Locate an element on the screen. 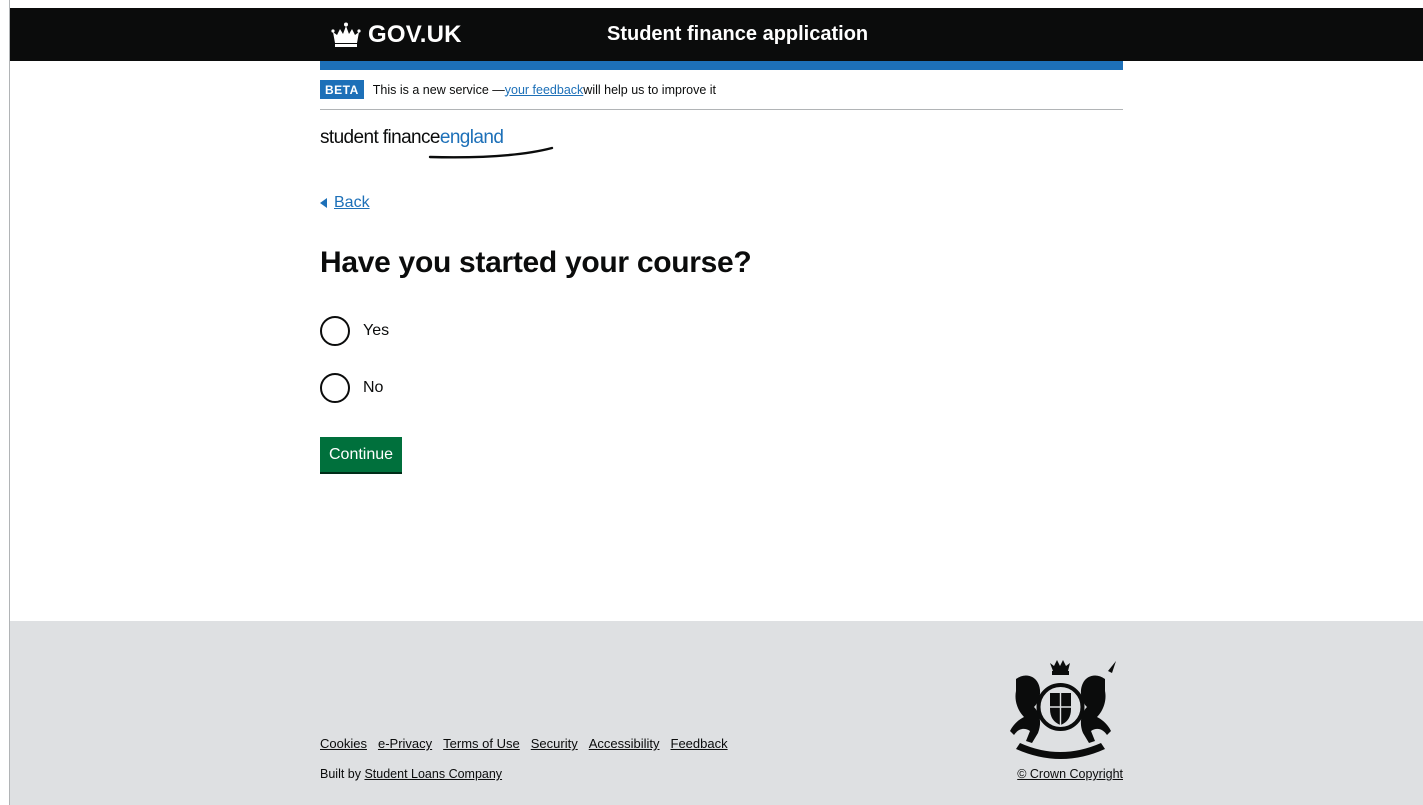  footer-link-e-privacy: e-Privacy is located at coordinates (405, 743).